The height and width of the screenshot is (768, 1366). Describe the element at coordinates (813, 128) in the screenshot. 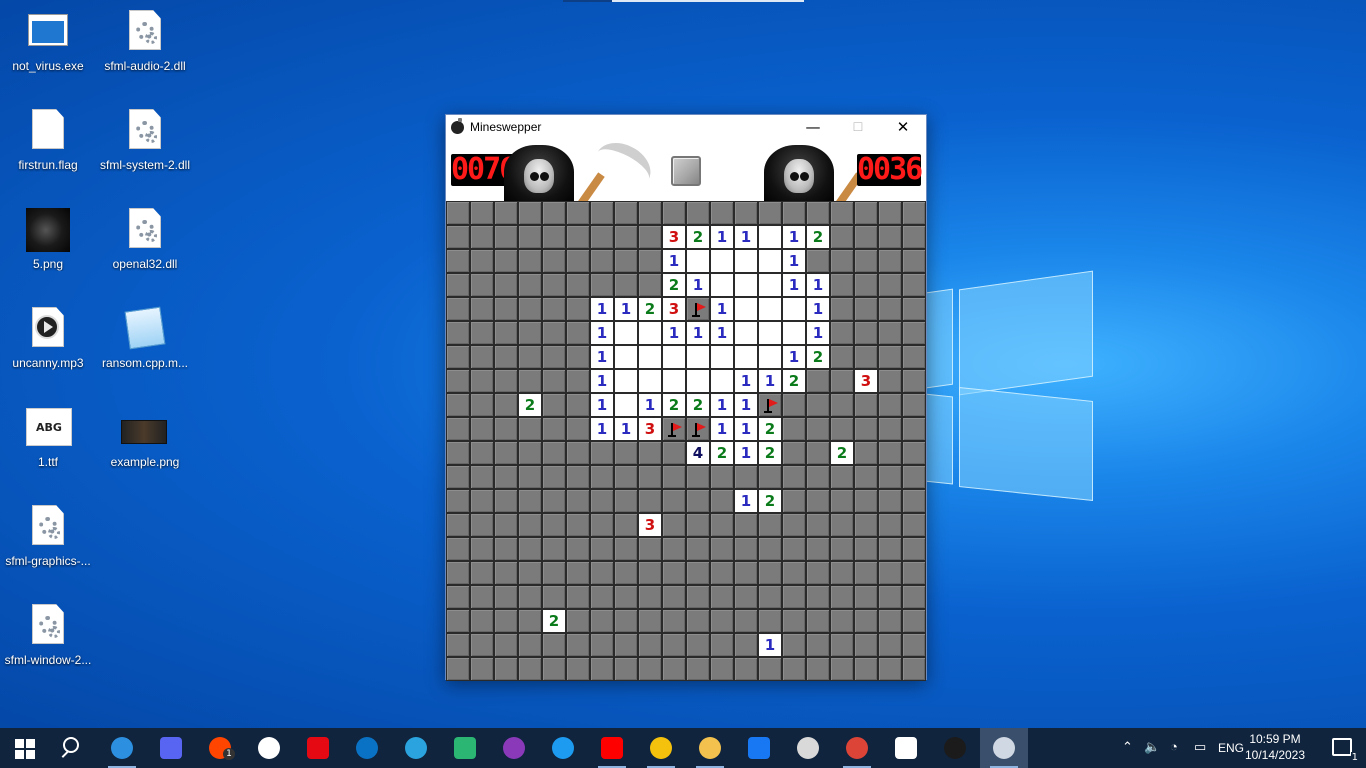

I see `minimize-button: —` at that location.